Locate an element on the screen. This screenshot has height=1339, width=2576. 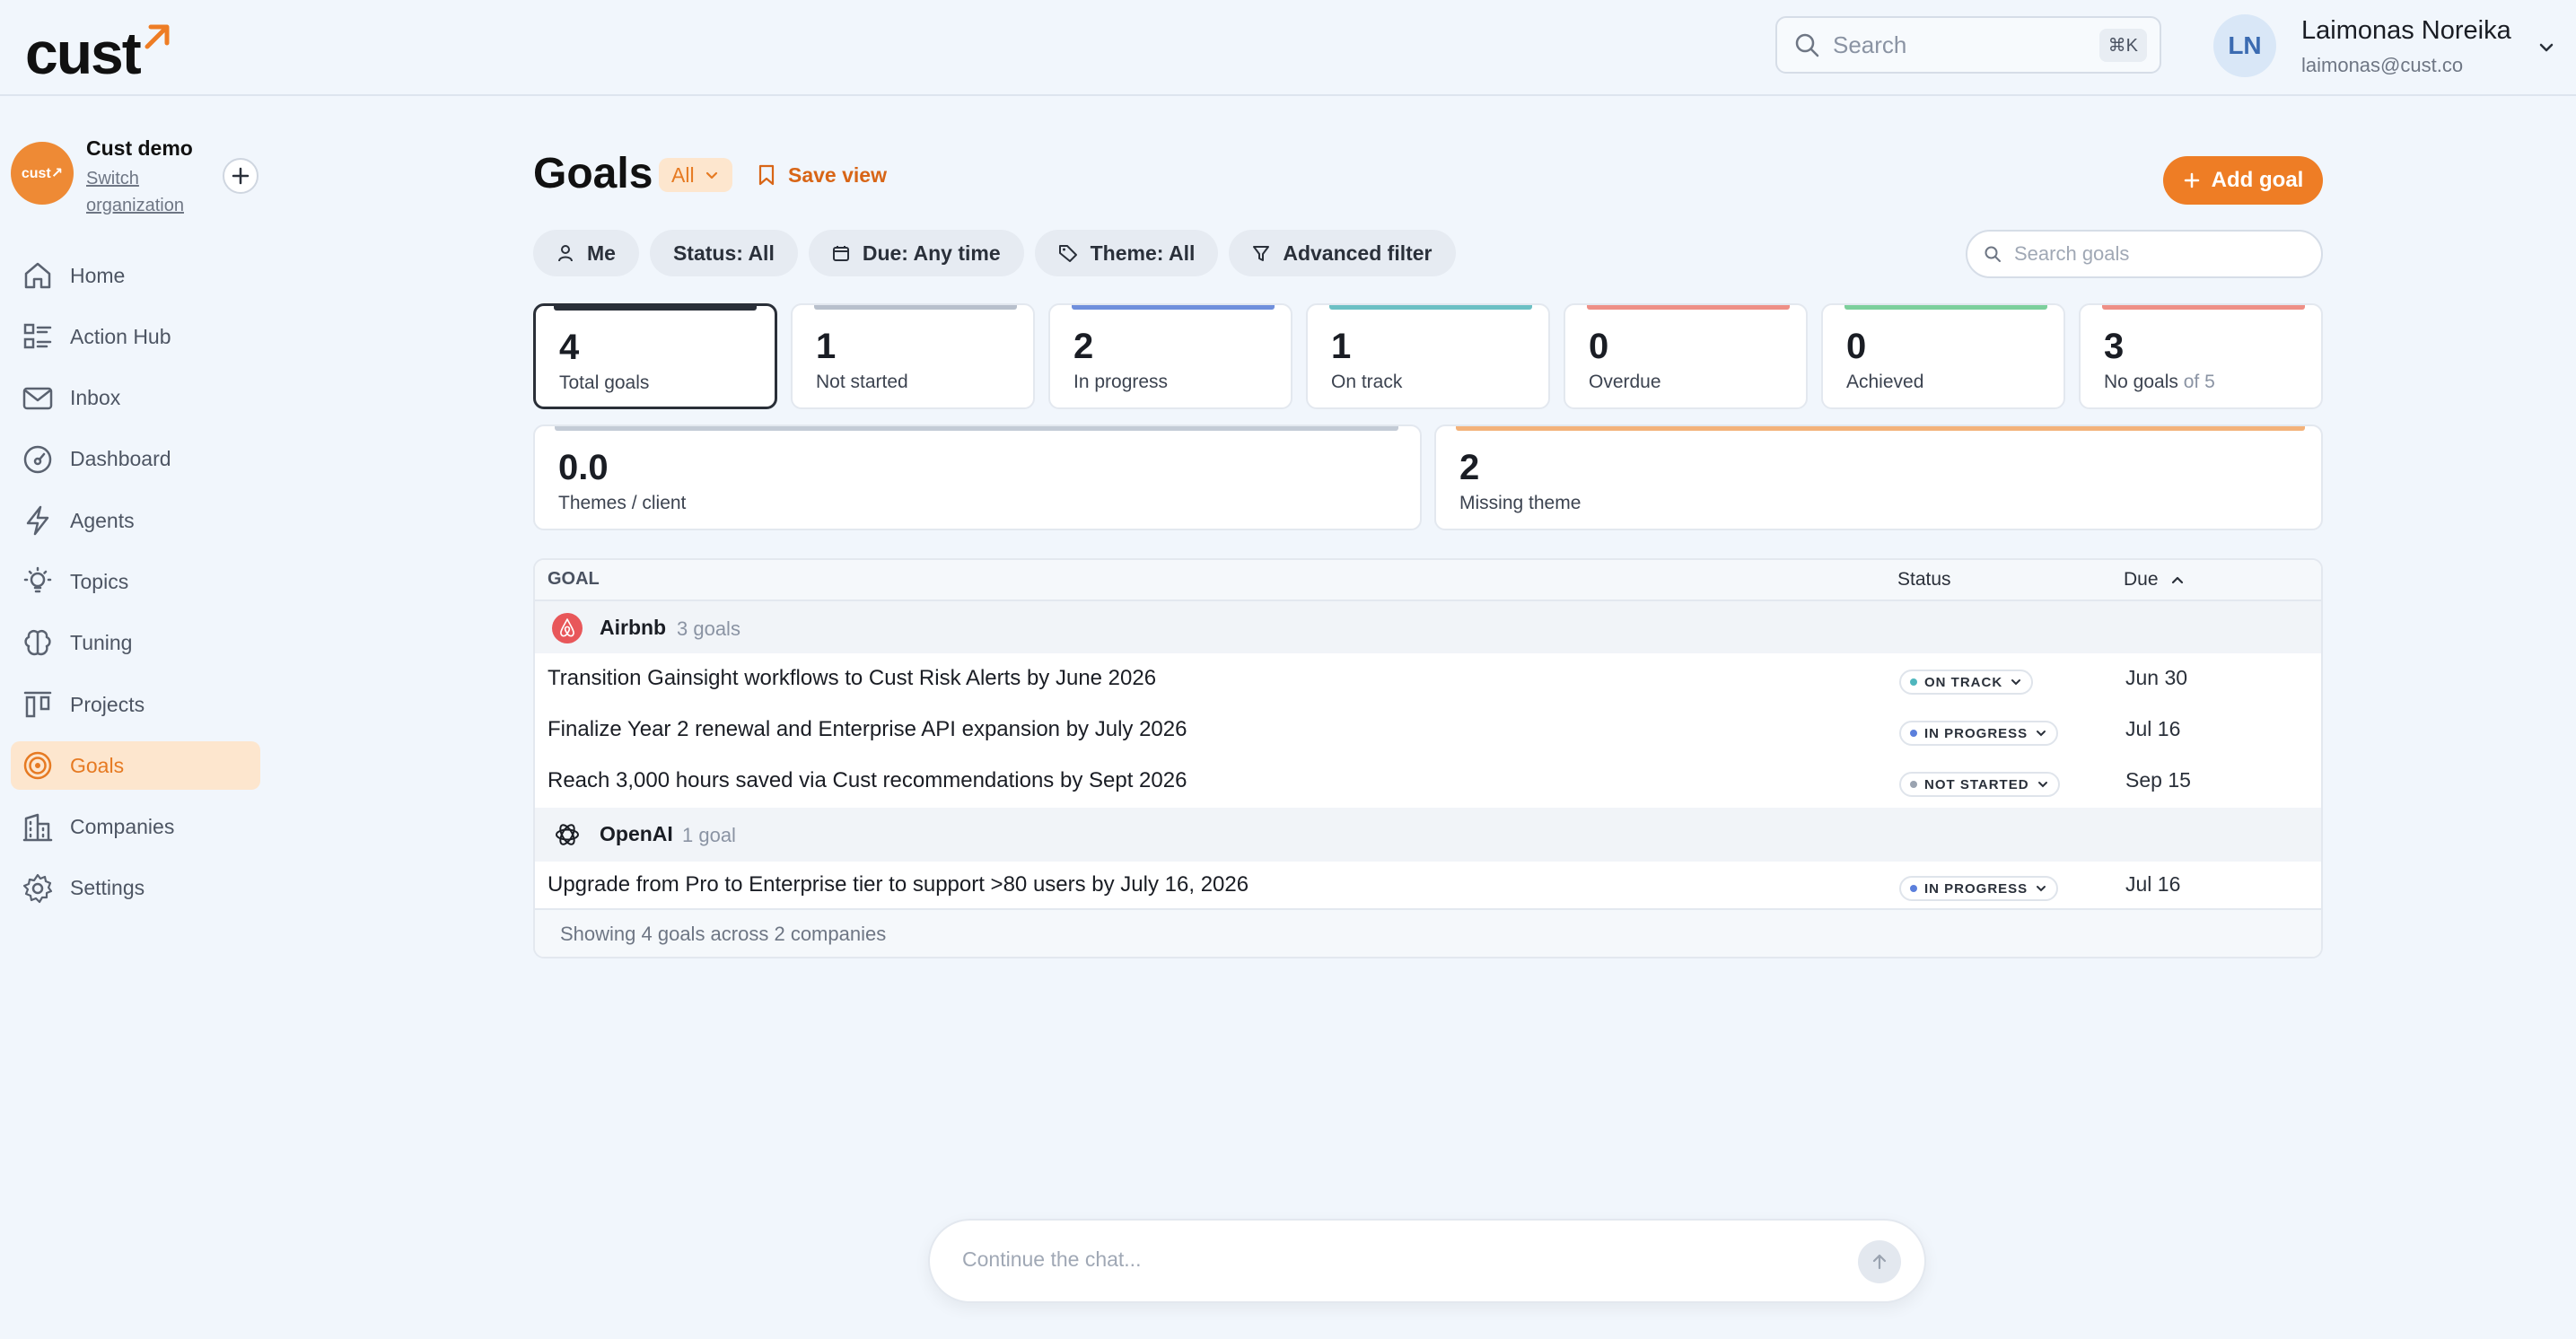
switch-organization-link: Switch organization is located at coordinates (140, 192).